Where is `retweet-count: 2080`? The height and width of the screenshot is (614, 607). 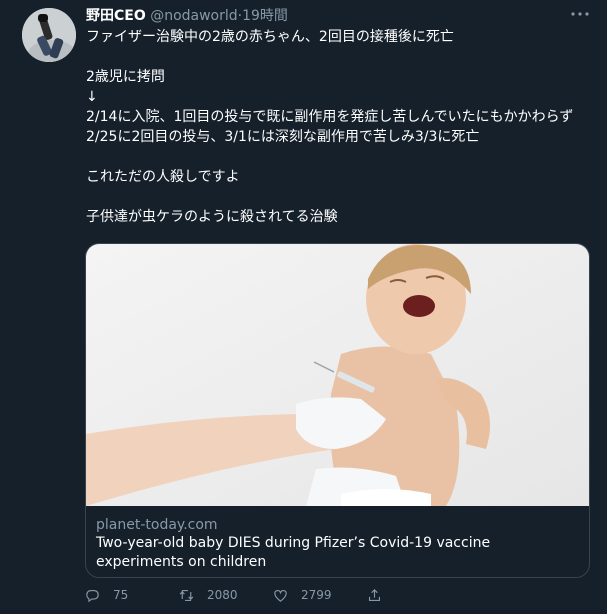 retweet-count: 2080 is located at coordinates (222, 595).